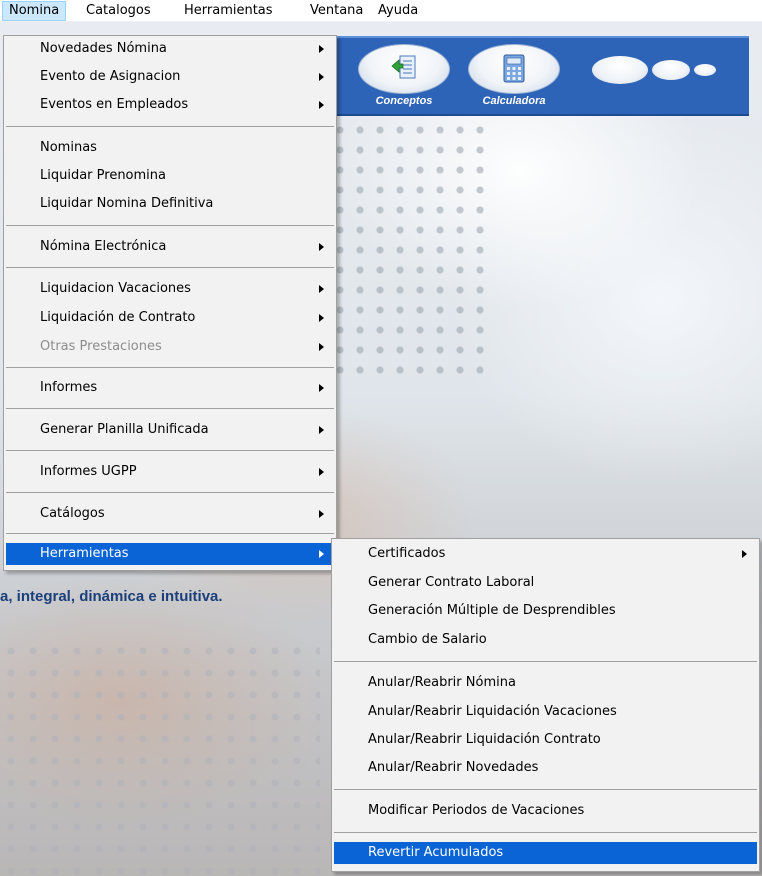 This screenshot has width=762, height=876. I want to click on menu-item-eventos-empleados: Eventos en Empleados, so click(170, 105).